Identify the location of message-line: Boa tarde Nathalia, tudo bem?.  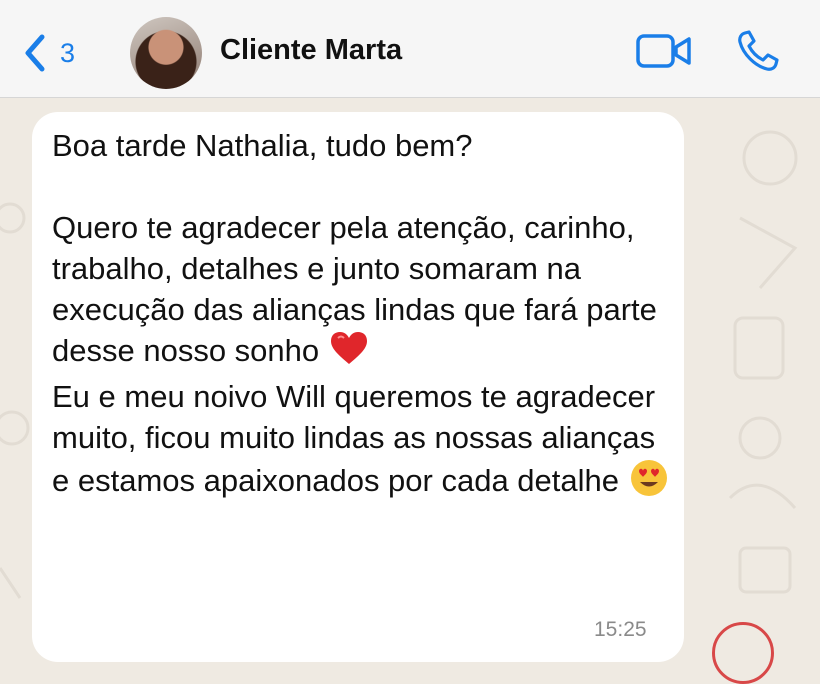
(262, 145).